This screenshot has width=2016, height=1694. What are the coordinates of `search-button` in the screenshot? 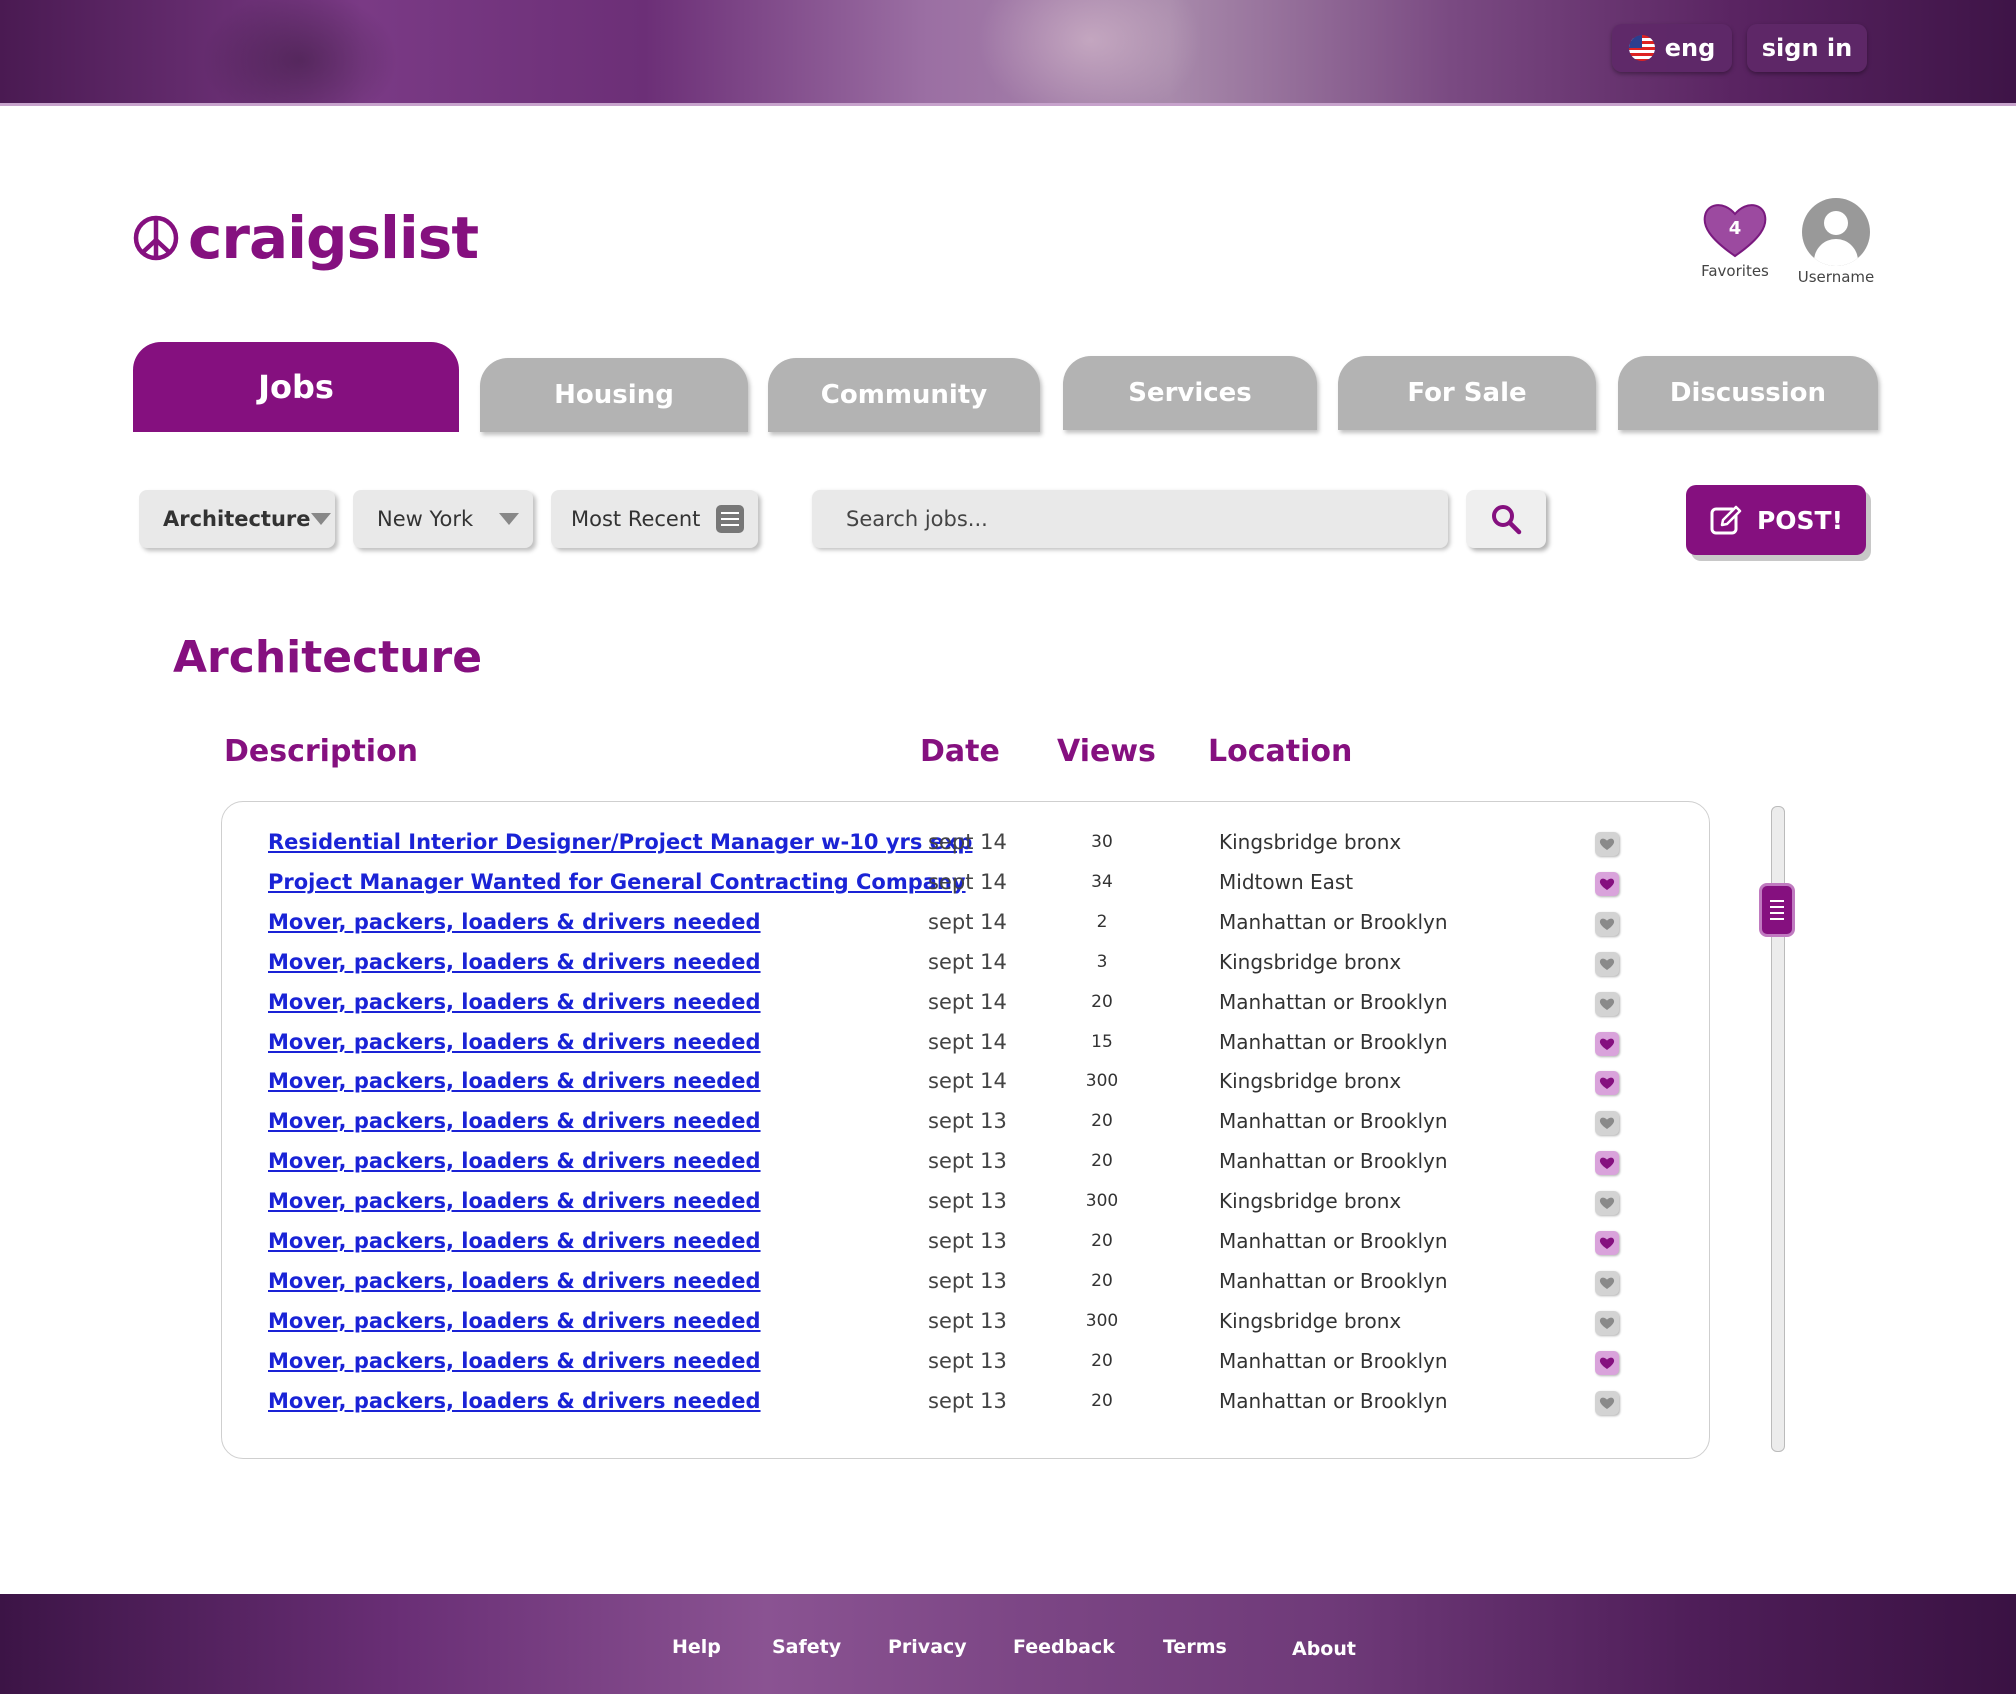 It's located at (1506, 519).